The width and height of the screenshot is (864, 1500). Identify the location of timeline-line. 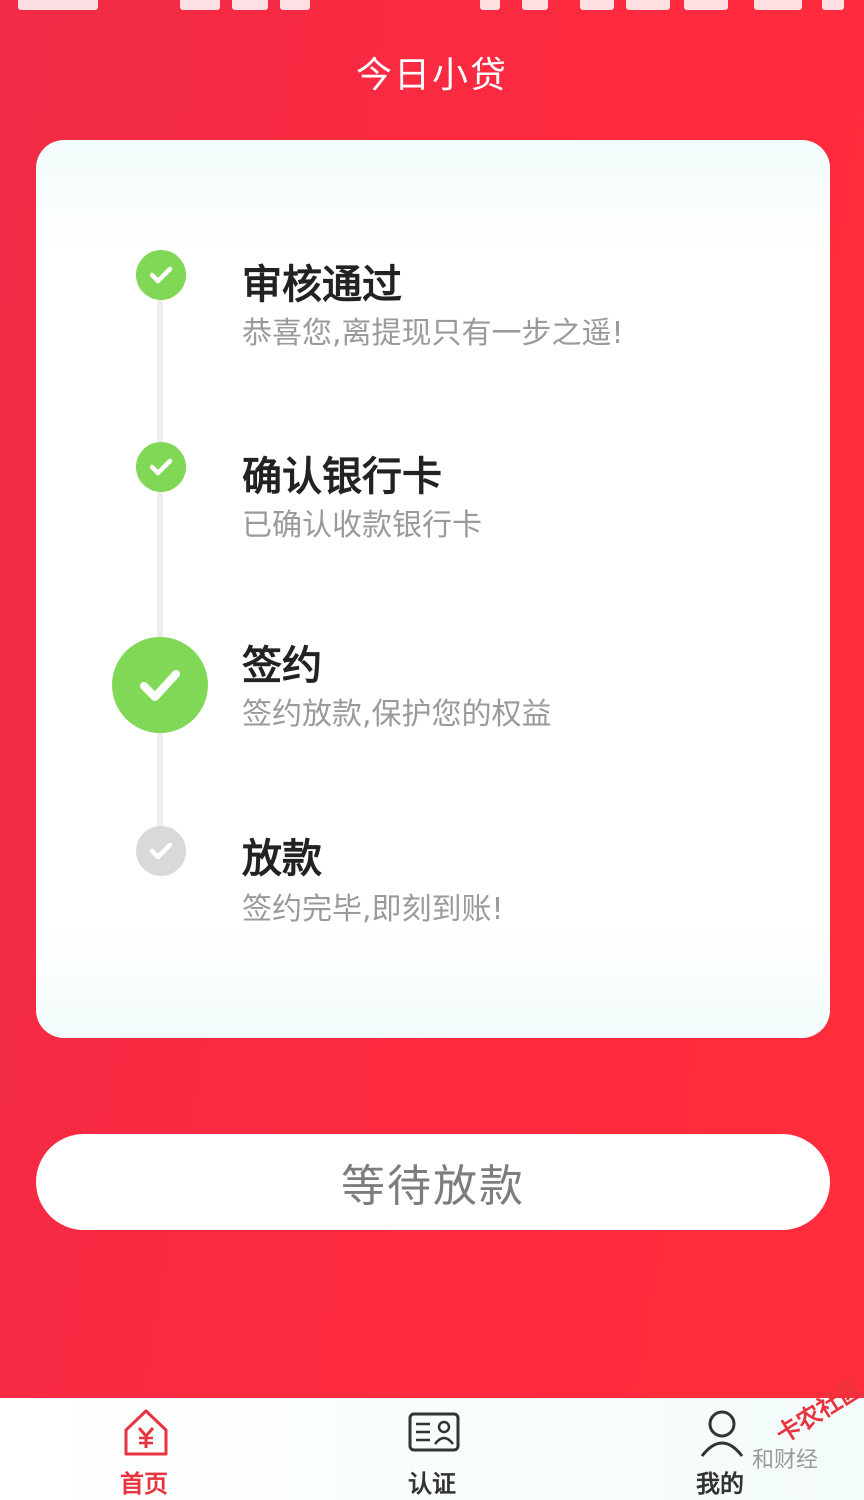
(160, 560).